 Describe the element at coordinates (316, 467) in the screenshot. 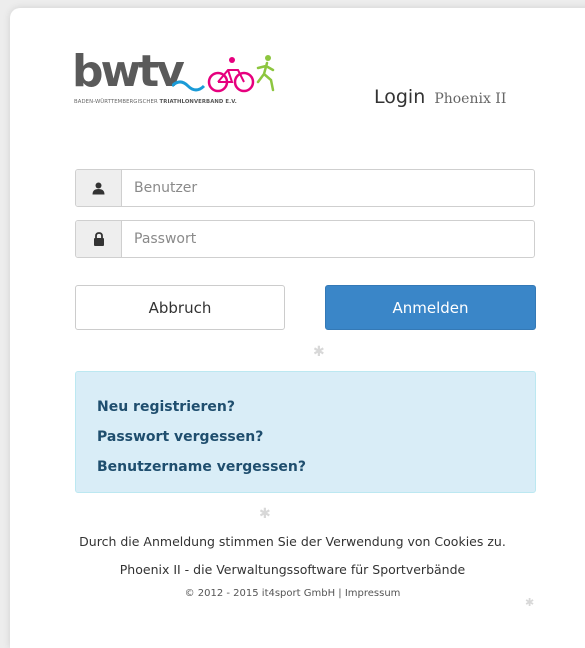

I see `forgot-username-link: Benutzername vergessen?` at that location.